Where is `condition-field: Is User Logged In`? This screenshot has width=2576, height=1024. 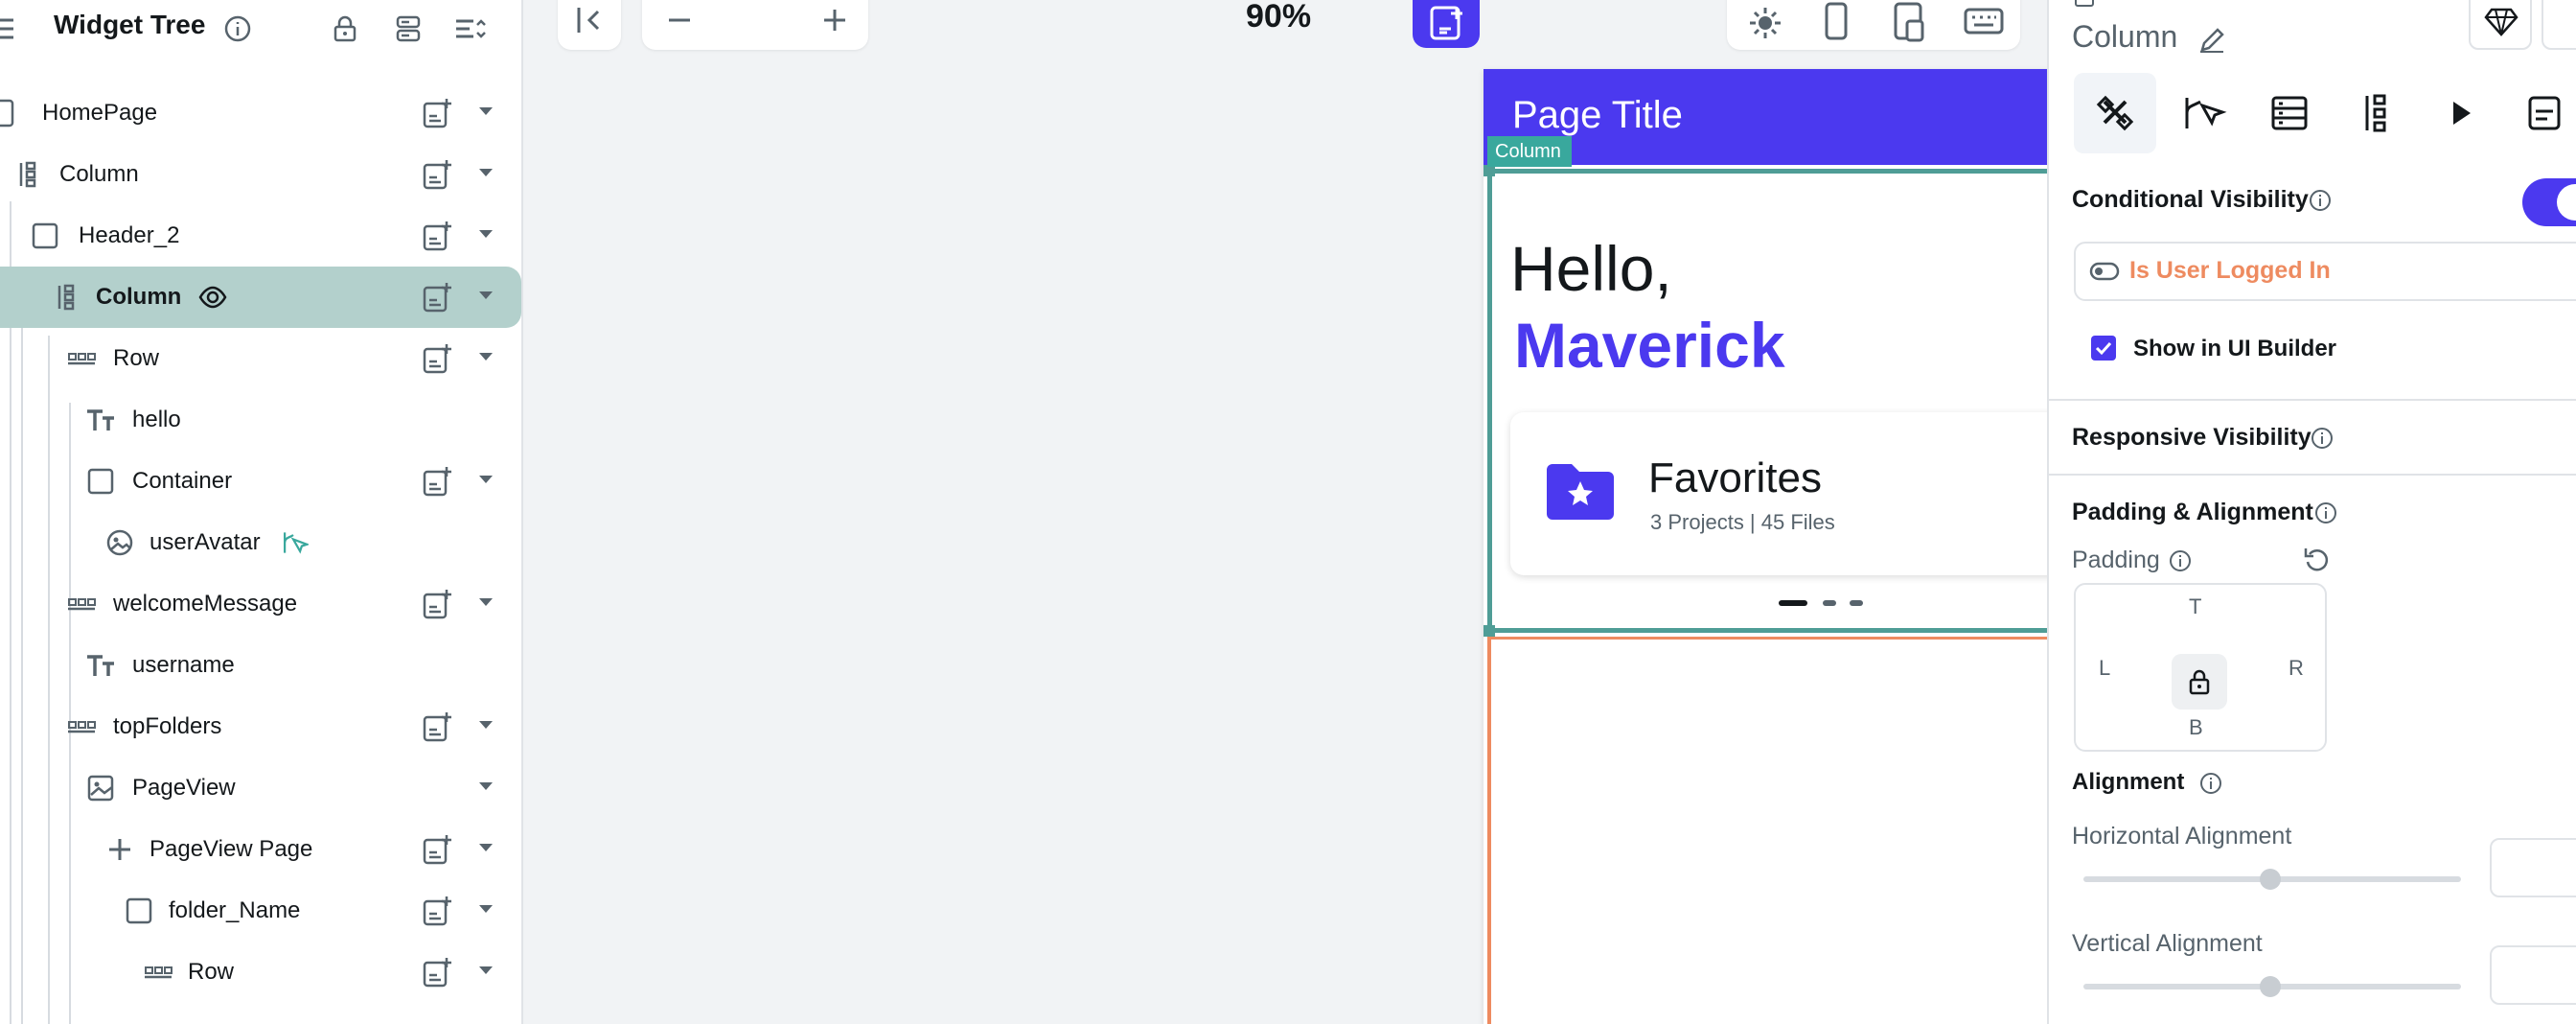 condition-field: Is User Logged In is located at coordinates (2325, 271).